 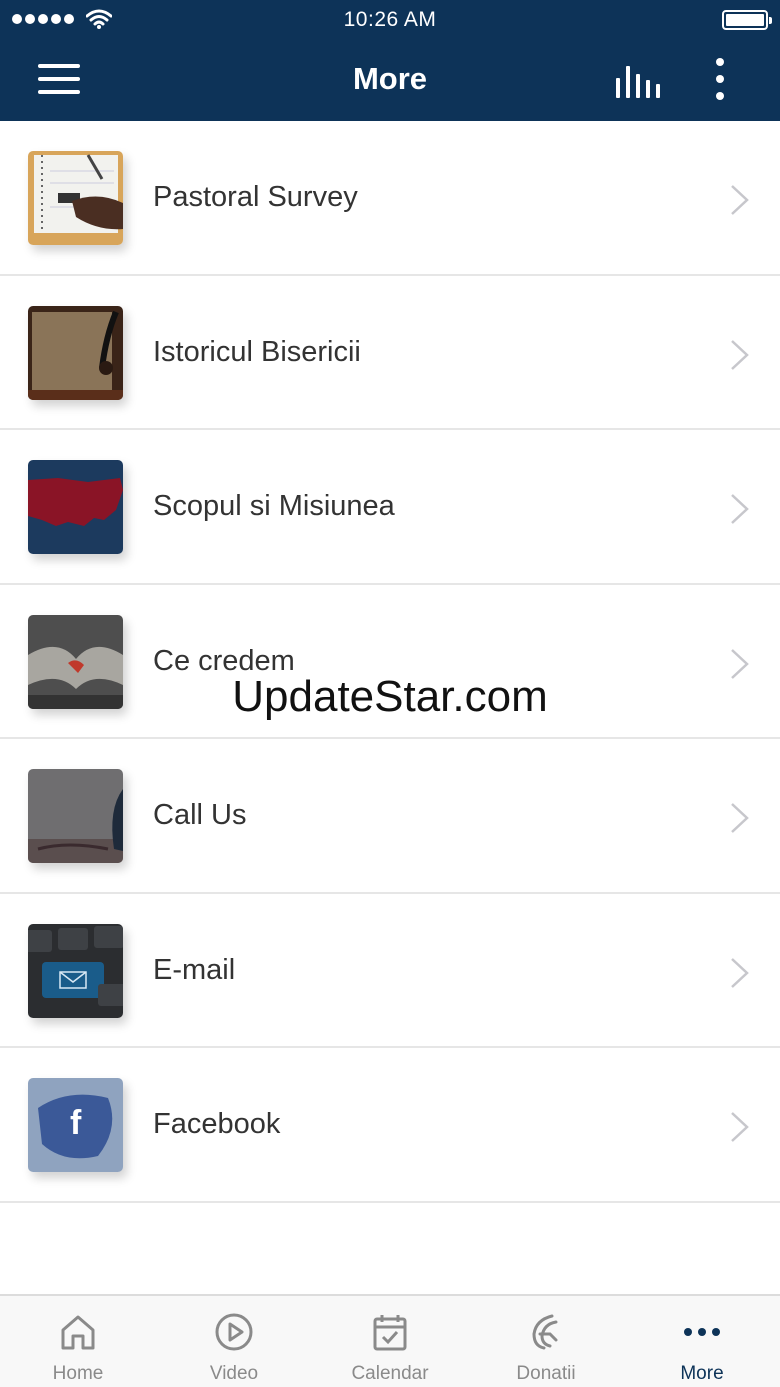 I want to click on app-header: 10:26 AM More, so click(x=390, y=60).